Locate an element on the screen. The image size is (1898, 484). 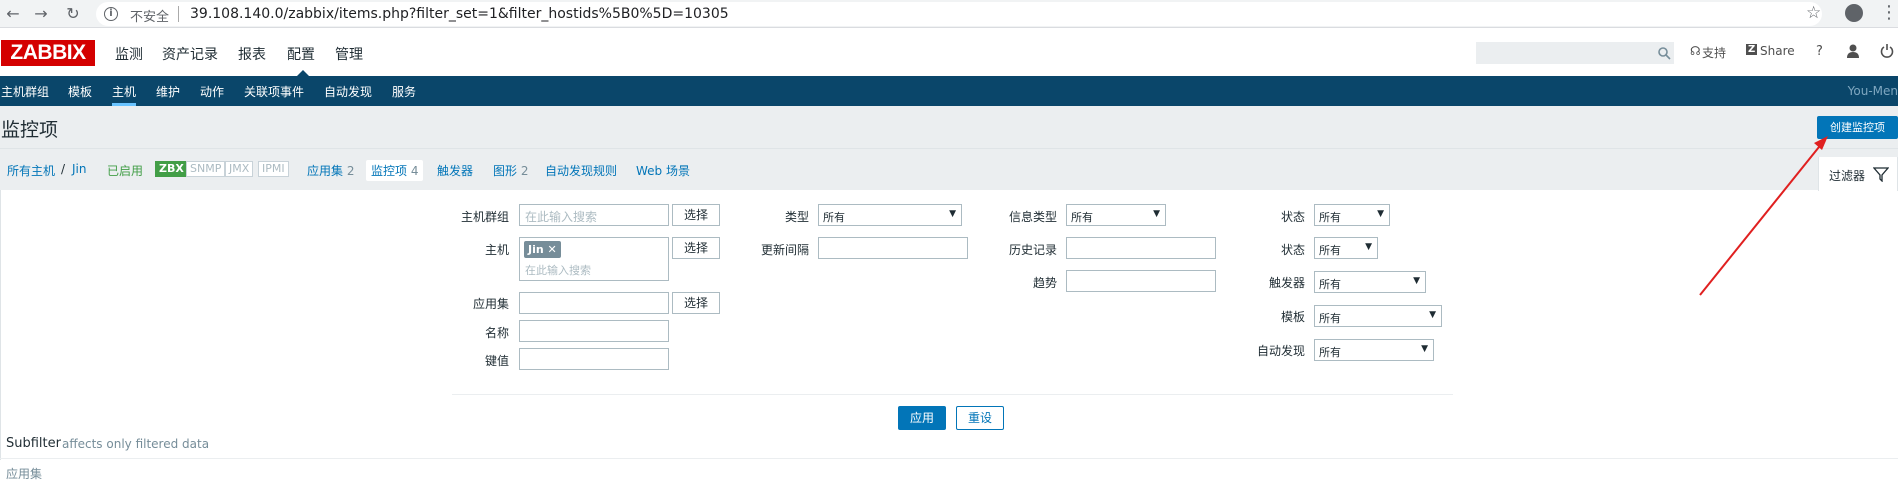
menu-administration: 管理 is located at coordinates (349, 54).